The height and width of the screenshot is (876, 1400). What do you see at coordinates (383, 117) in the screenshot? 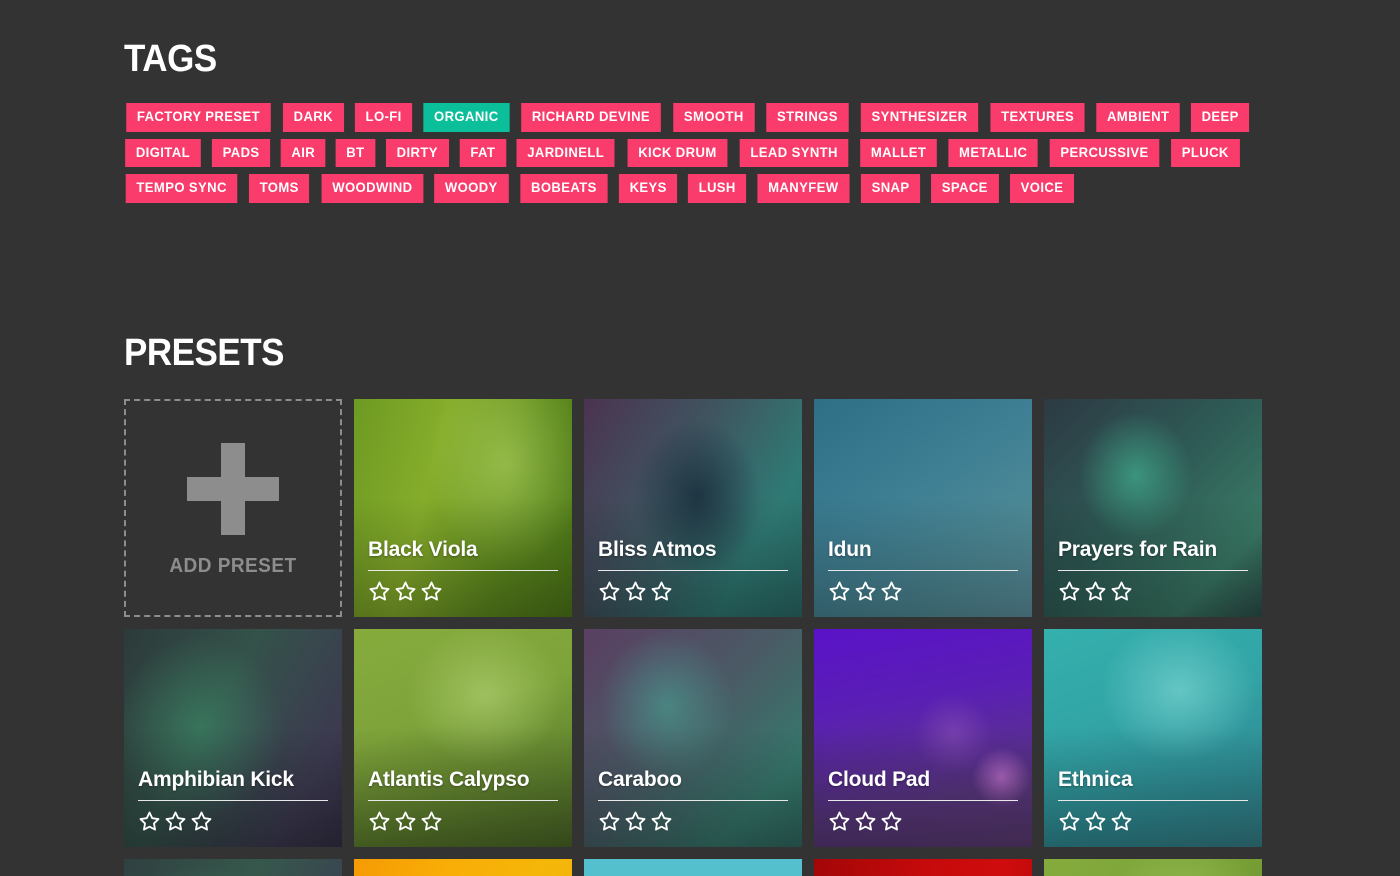
I see `tag-lo-fi: LO-FI` at bounding box center [383, 117].